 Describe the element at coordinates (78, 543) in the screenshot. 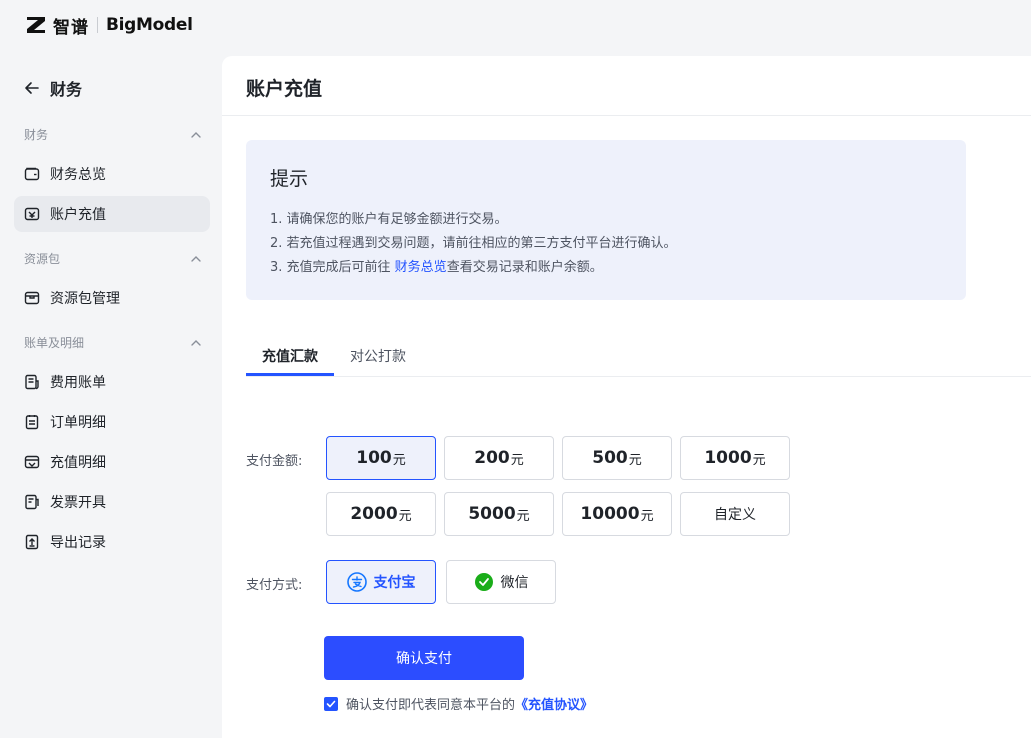

I see `sidebar-item-label: 导出记录` at that location.